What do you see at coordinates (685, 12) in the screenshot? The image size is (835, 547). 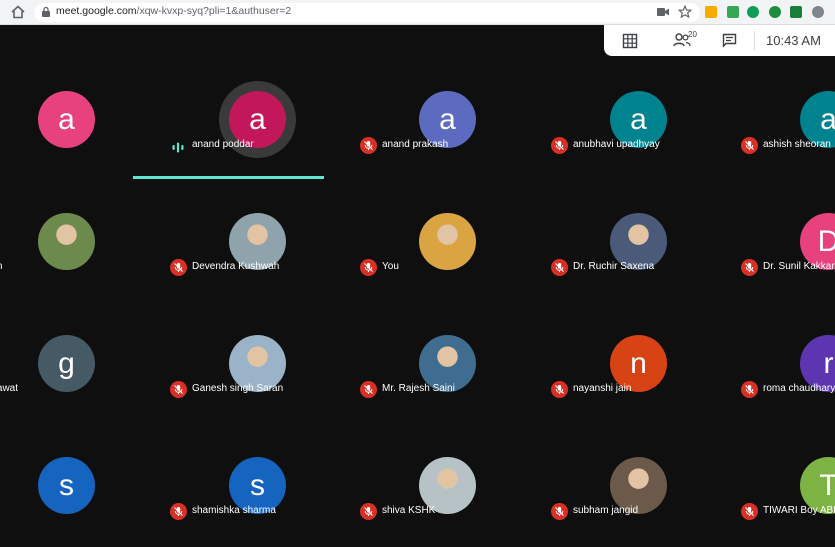 I see `bookmark-star-icon` at bounding box center [685, 12].